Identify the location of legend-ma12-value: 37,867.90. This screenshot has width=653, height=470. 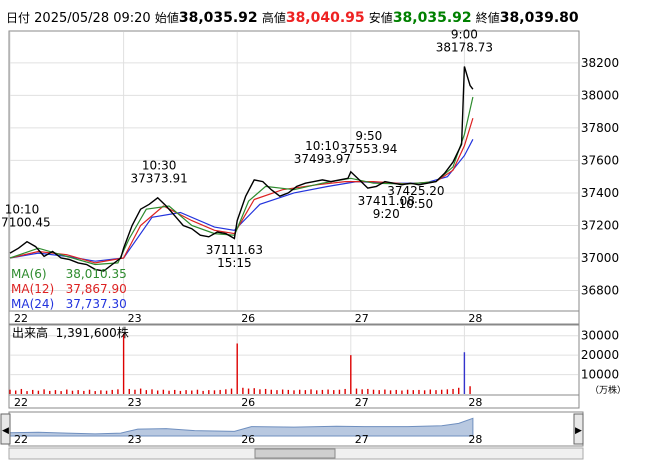
(96, 289).